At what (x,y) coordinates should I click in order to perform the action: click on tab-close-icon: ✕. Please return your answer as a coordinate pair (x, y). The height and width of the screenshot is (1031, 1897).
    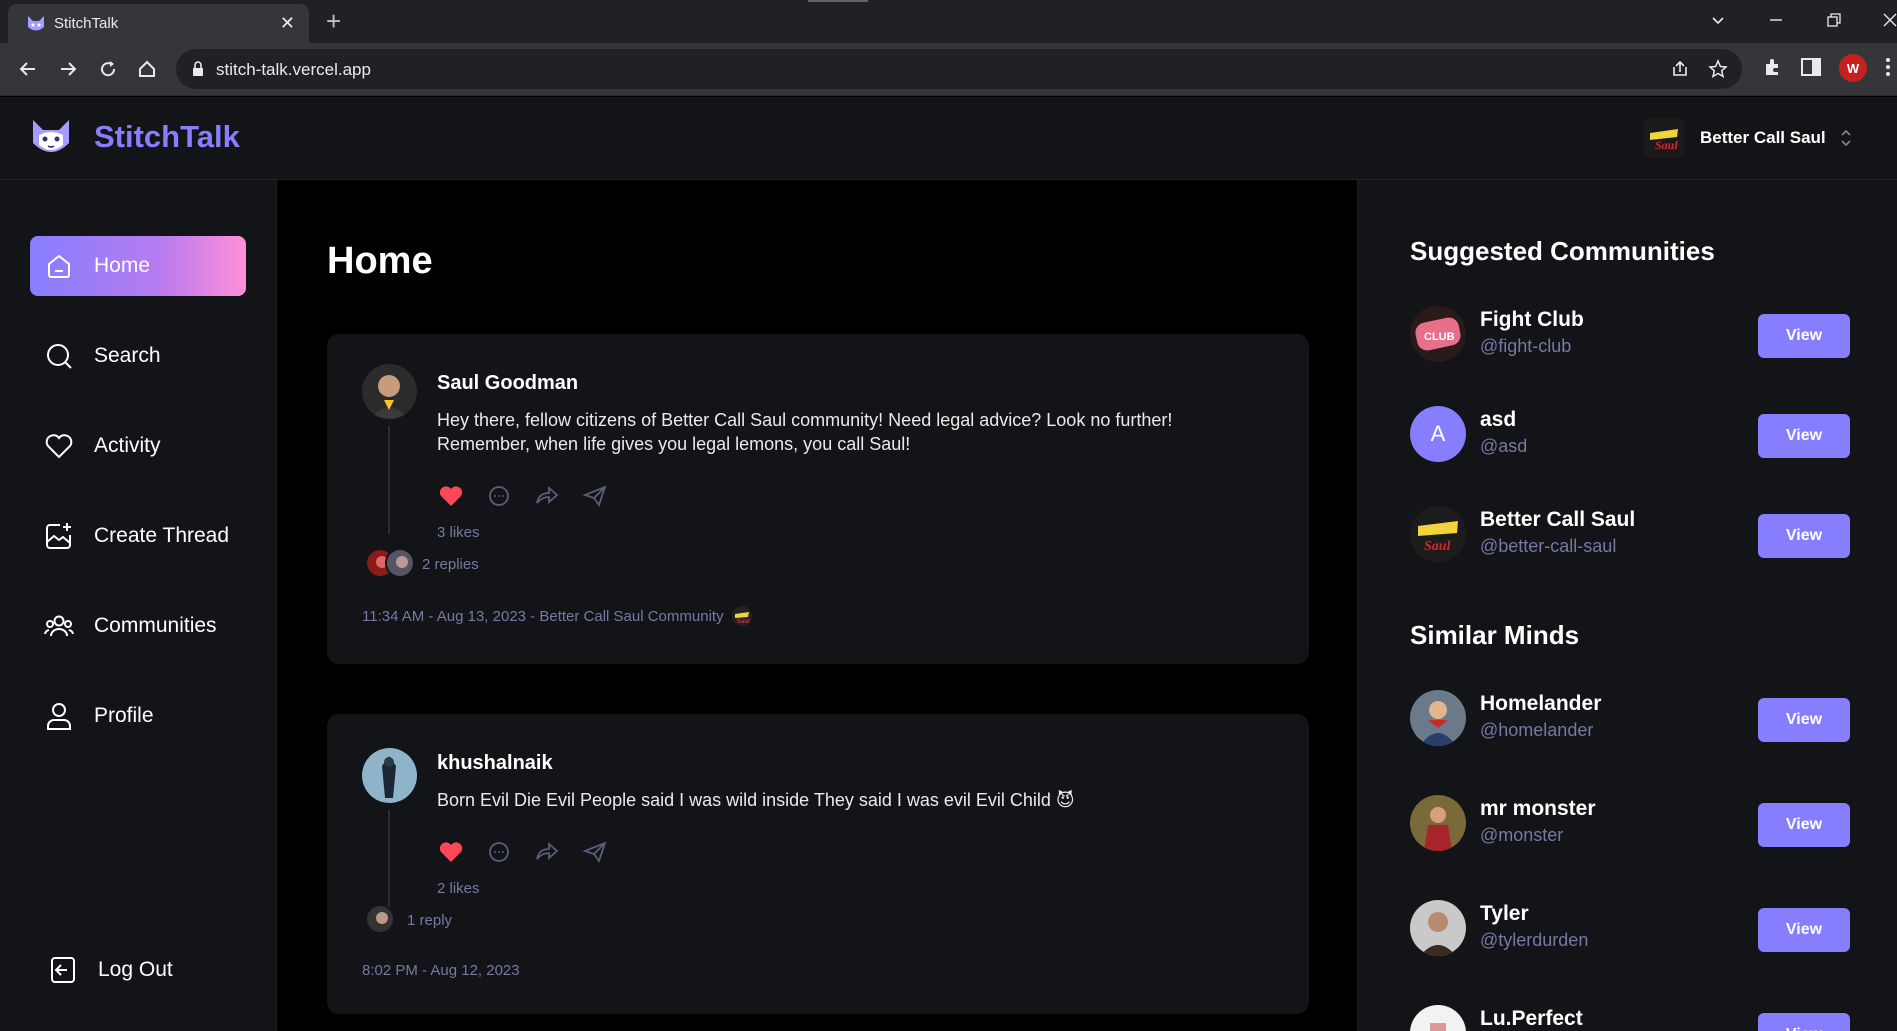
    Looking at the image, I should click on (287, 23).